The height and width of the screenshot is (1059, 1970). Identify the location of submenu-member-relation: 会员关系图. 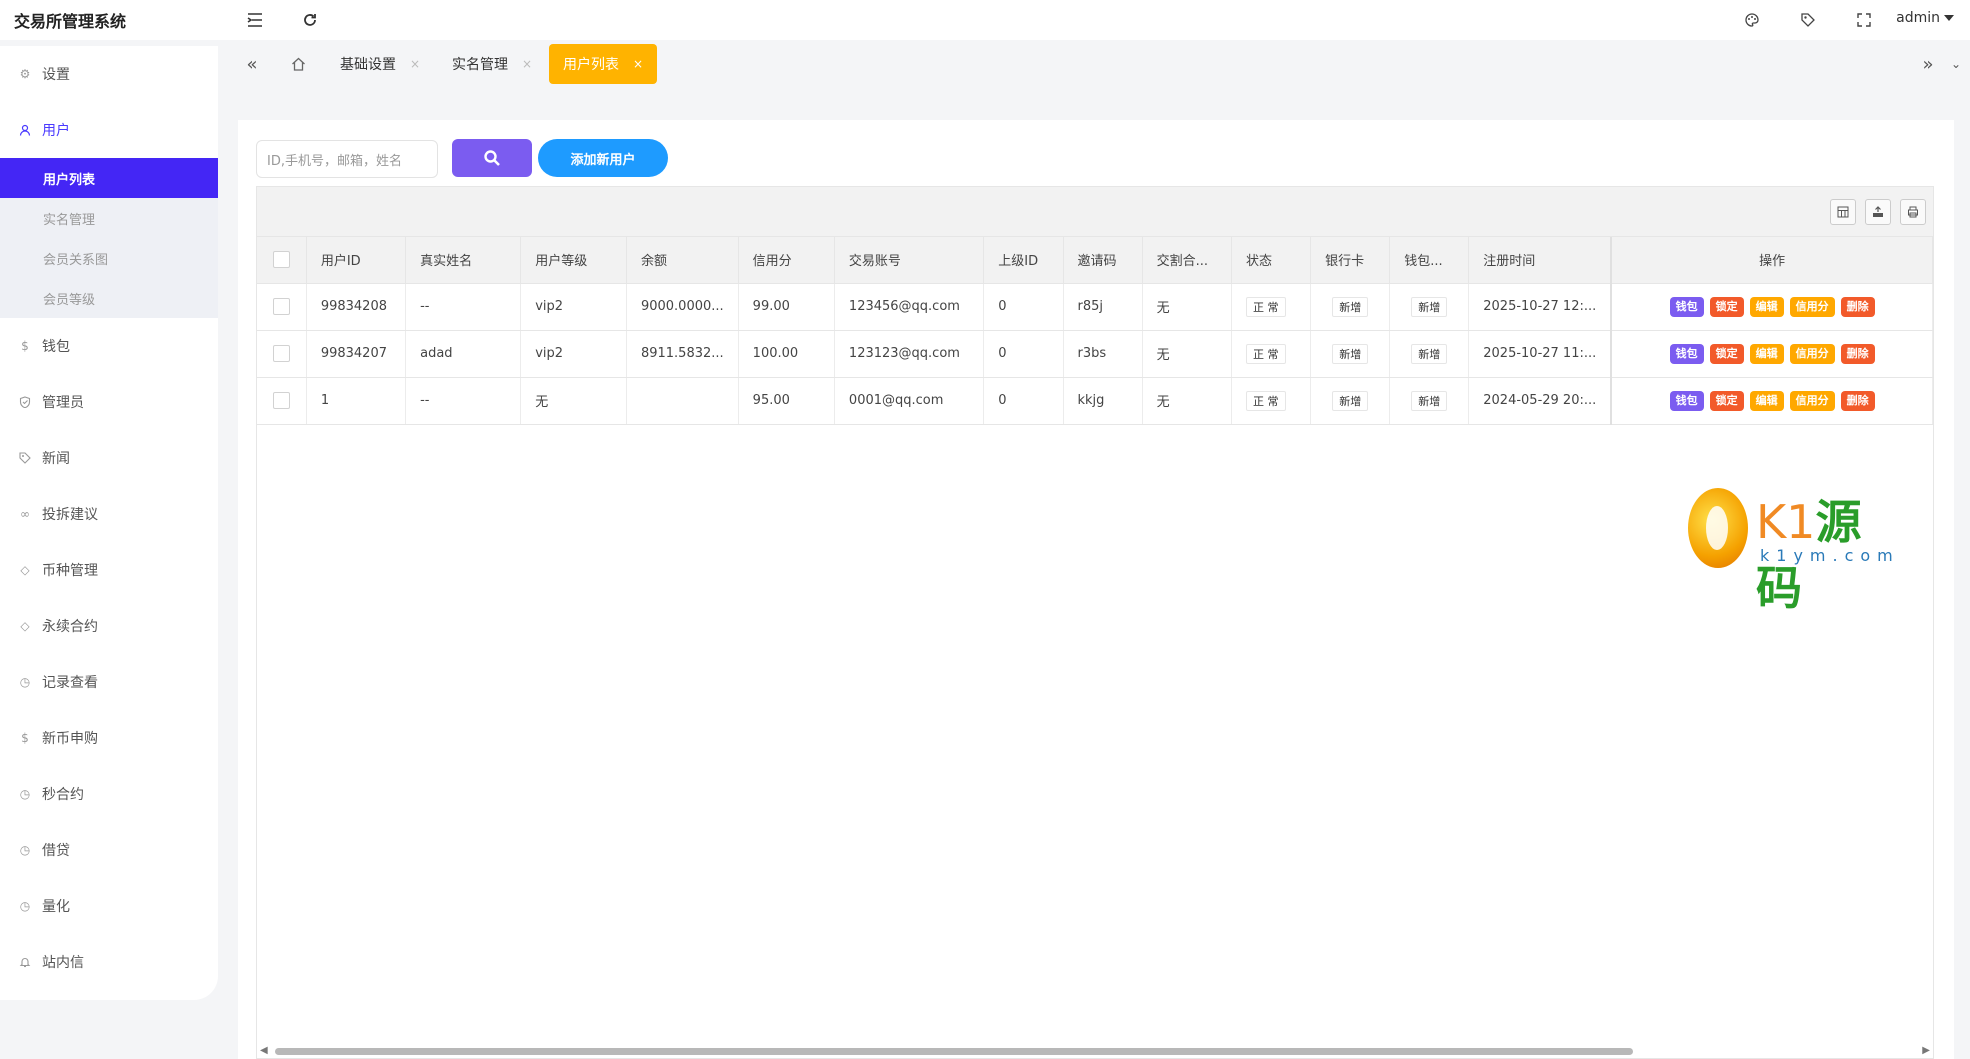
(109, 258).